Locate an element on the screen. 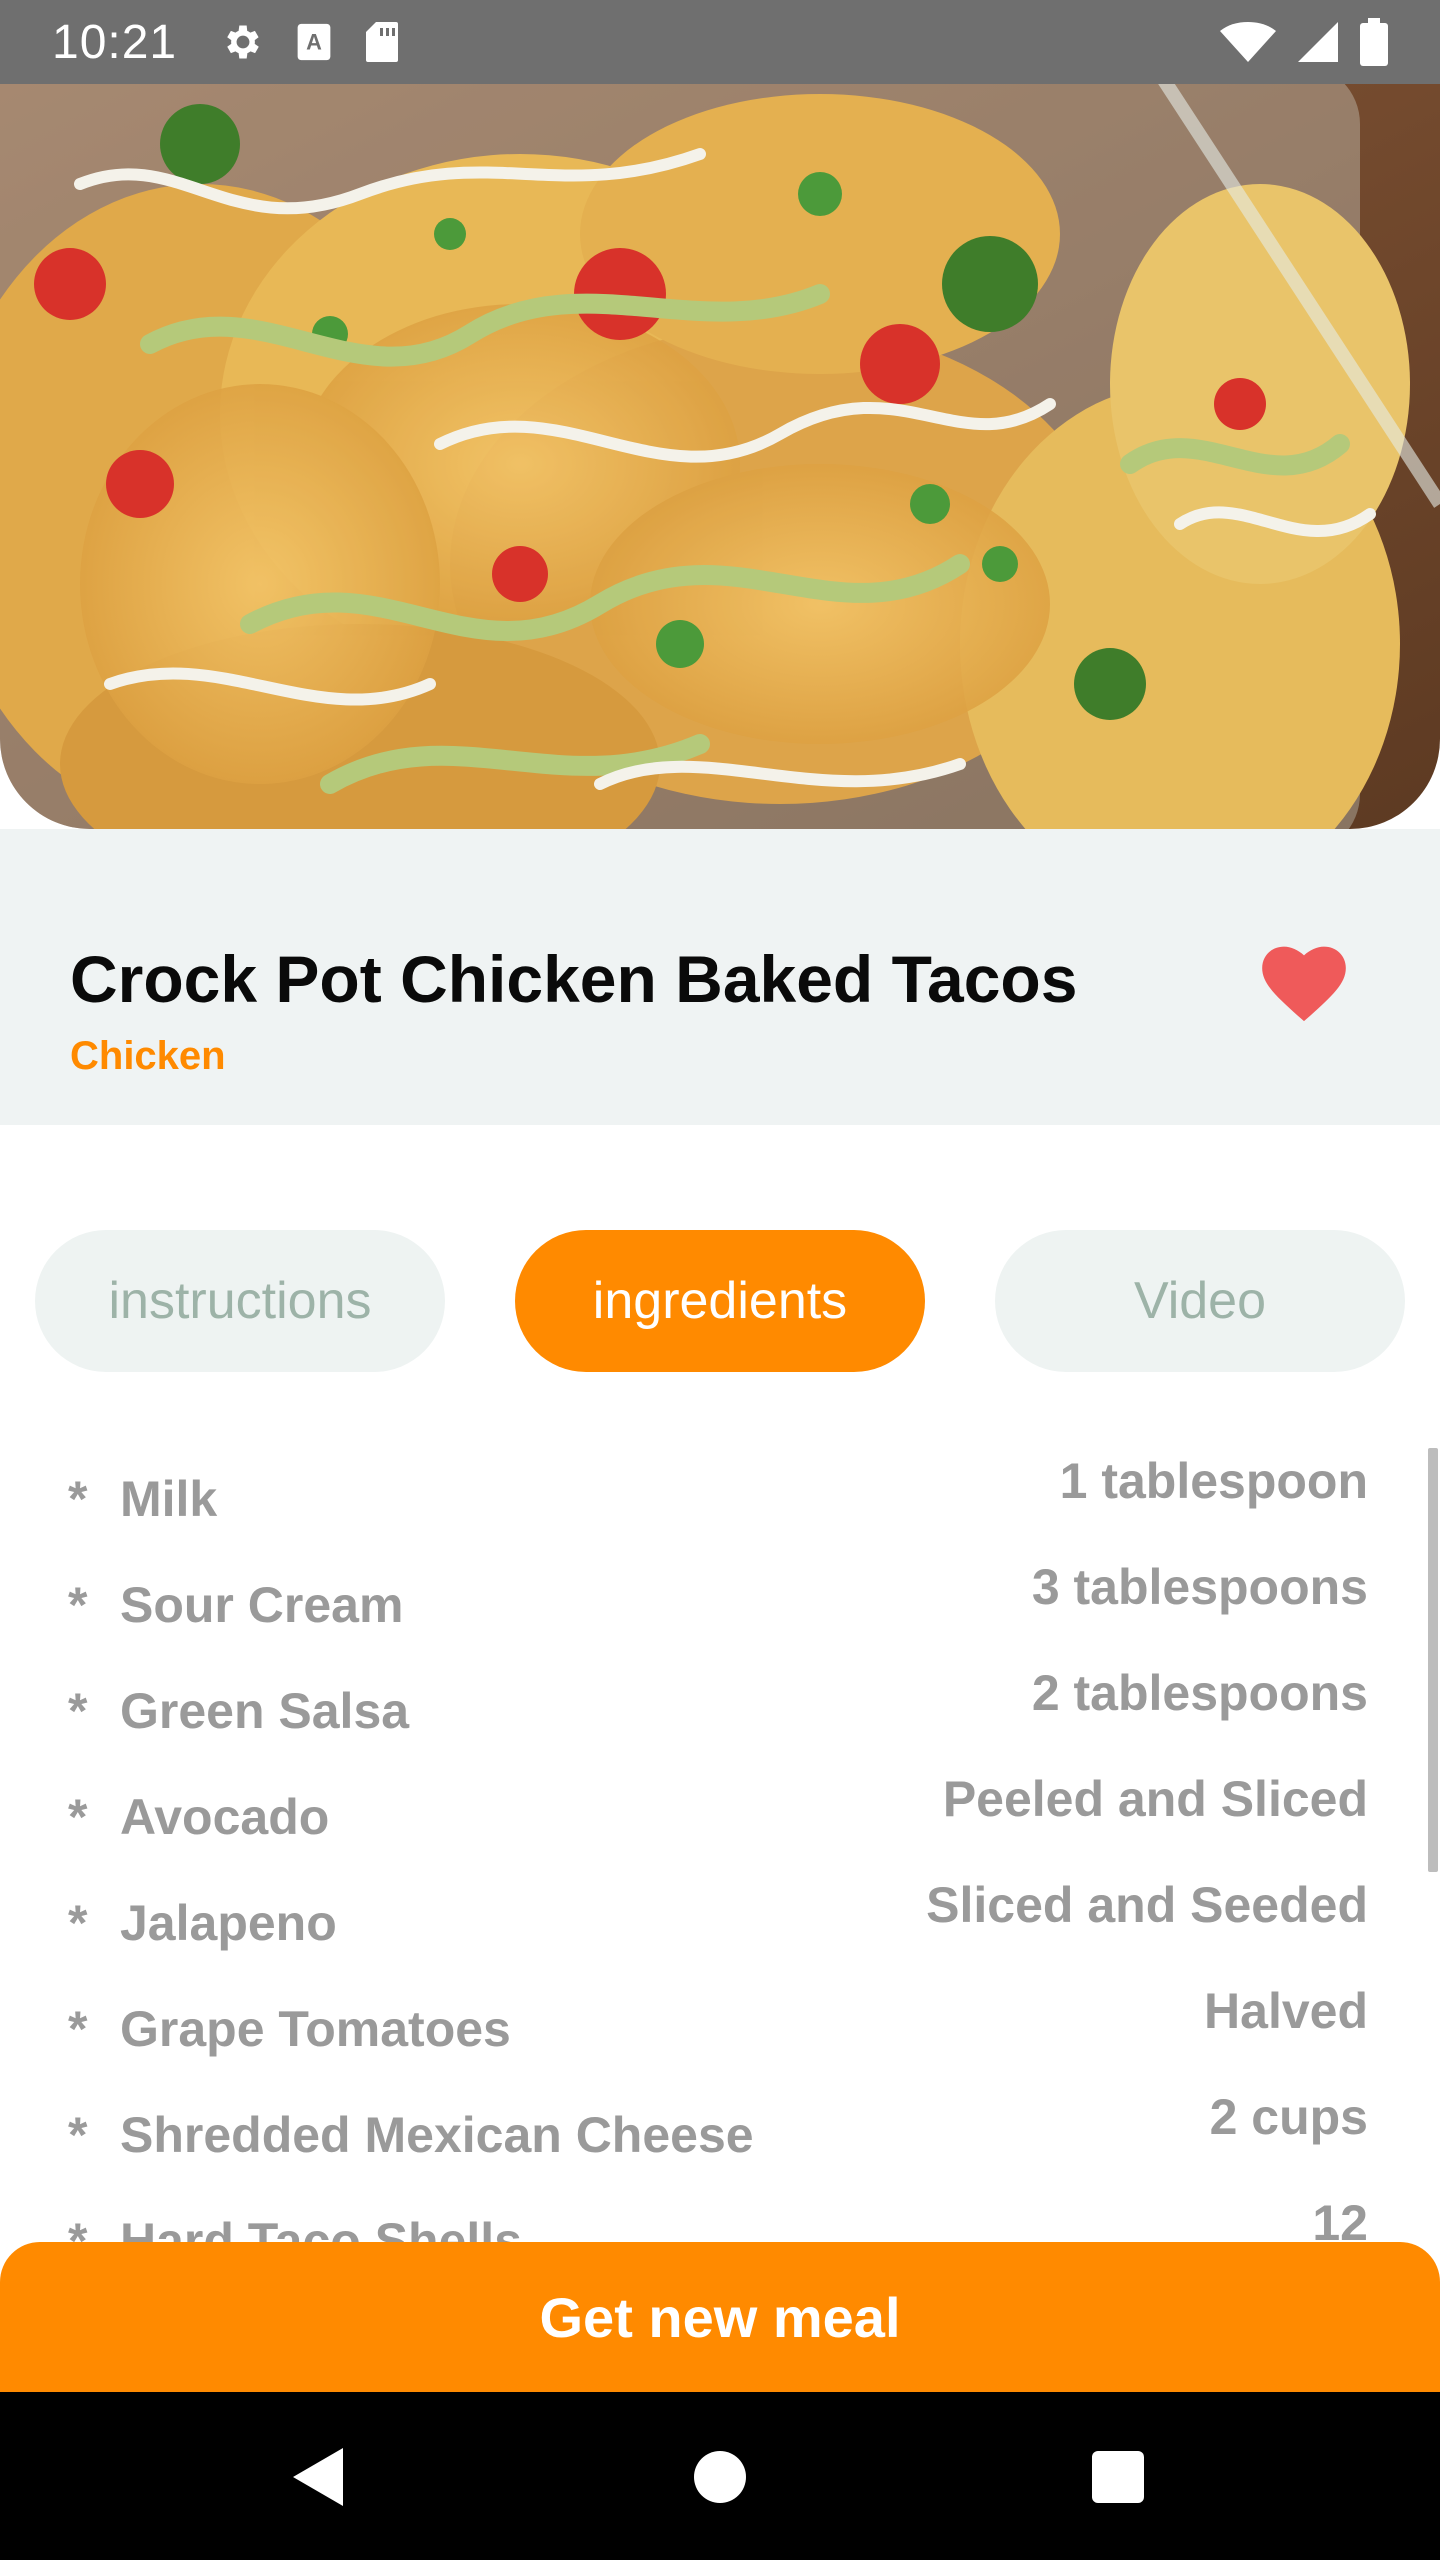 This screenshot has height=2560, width=1440. ingredient-name: Milk is located at coordinates (169, 1499).